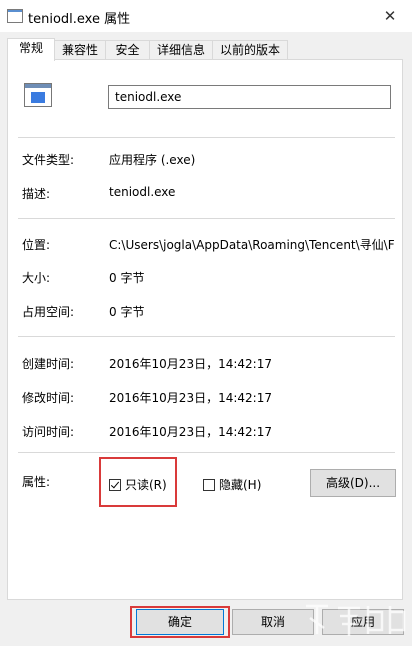 This screenshot has width=412, height=646. I want to click on modified-value: 2016年10月23日，14:42:17, so click(190, 398).